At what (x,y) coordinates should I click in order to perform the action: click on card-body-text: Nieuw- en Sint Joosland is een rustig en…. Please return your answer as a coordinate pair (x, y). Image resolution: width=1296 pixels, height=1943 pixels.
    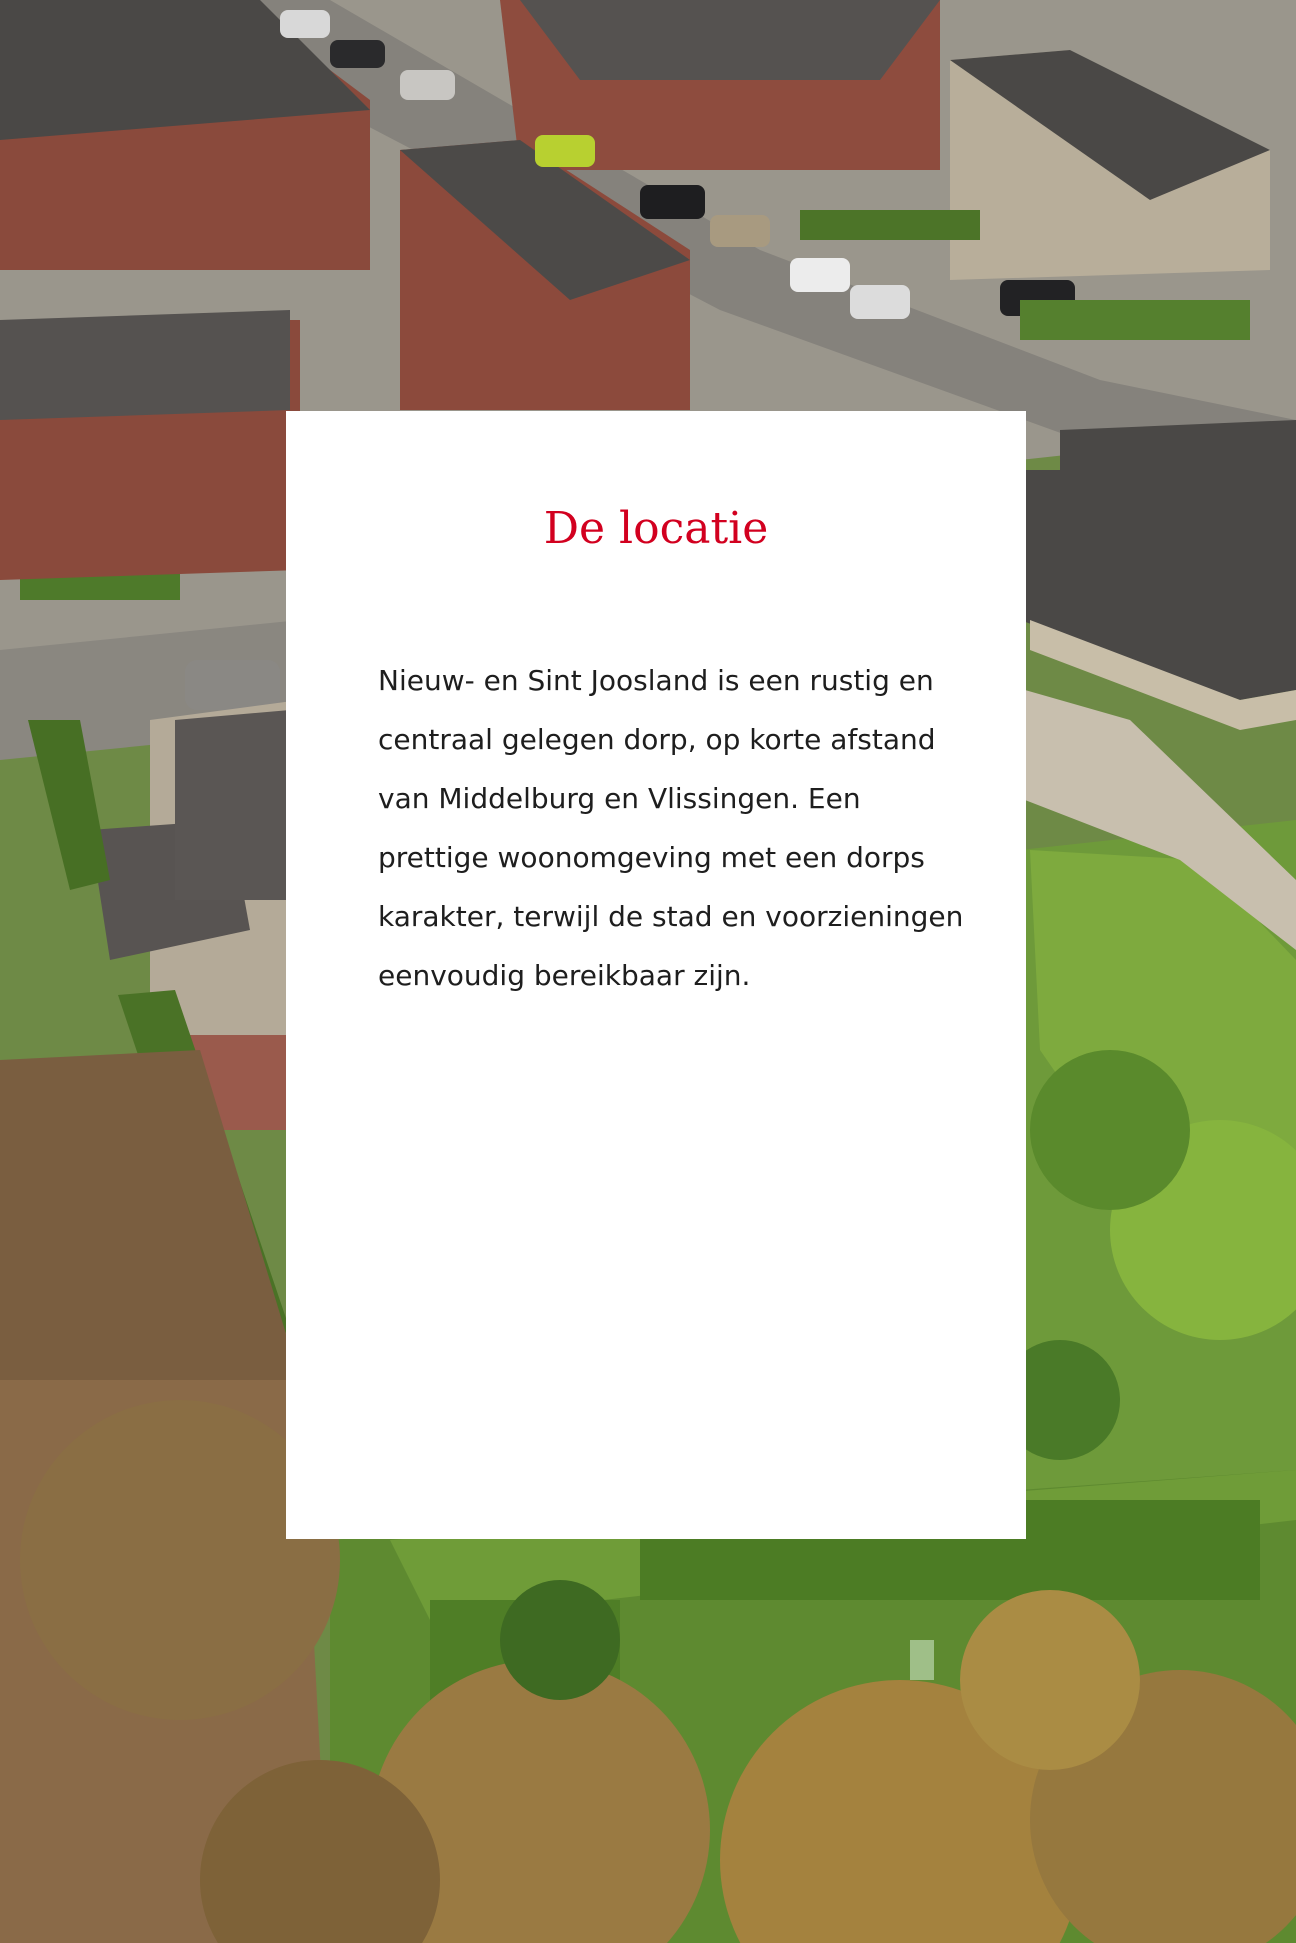
    Looking at the image, I should click on (671, 828).